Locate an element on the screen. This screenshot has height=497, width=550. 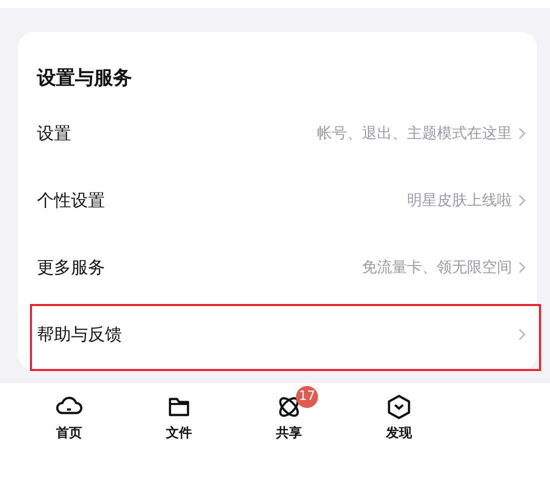
row-label: 个性设置 is located at coordinates (71, 201).